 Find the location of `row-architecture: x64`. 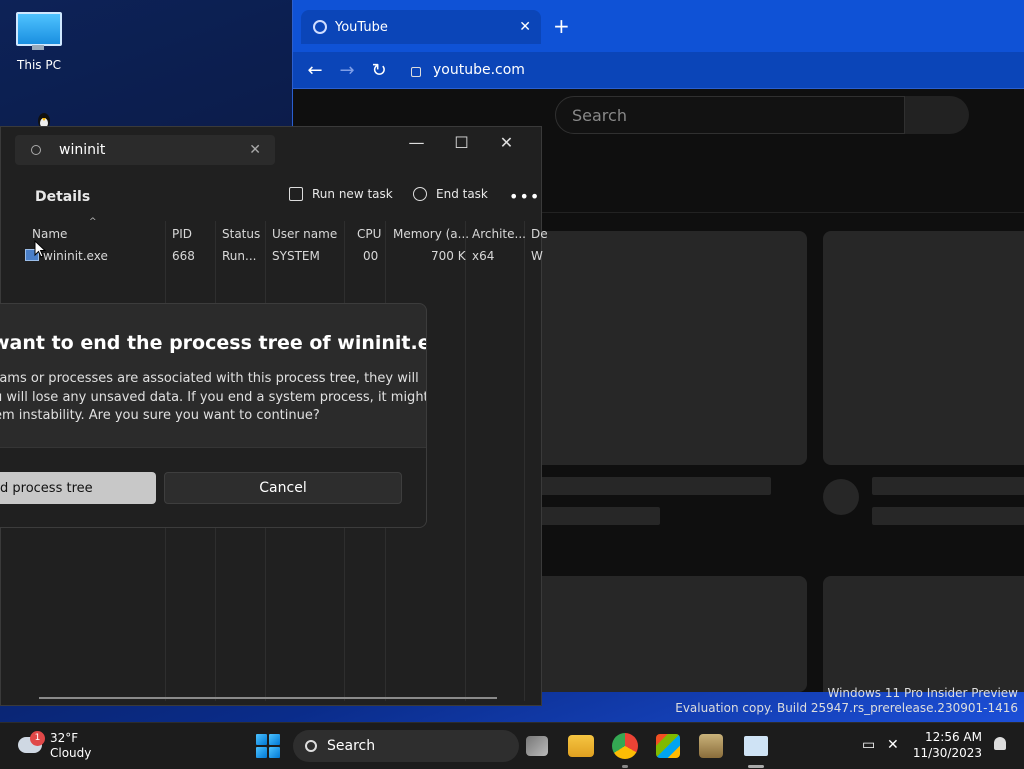

row-architecture: x64 is located at coordinates (483, 256).